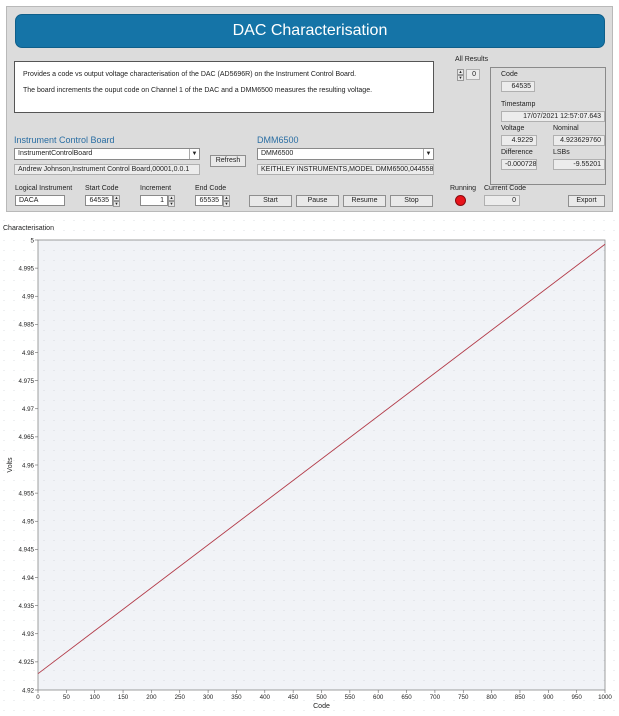 The width and height of the screenshot is (619, 716). Describe the element at coordinates (561, 152) in the screenshot. I see `lsbs-label: LSBs` at that location.